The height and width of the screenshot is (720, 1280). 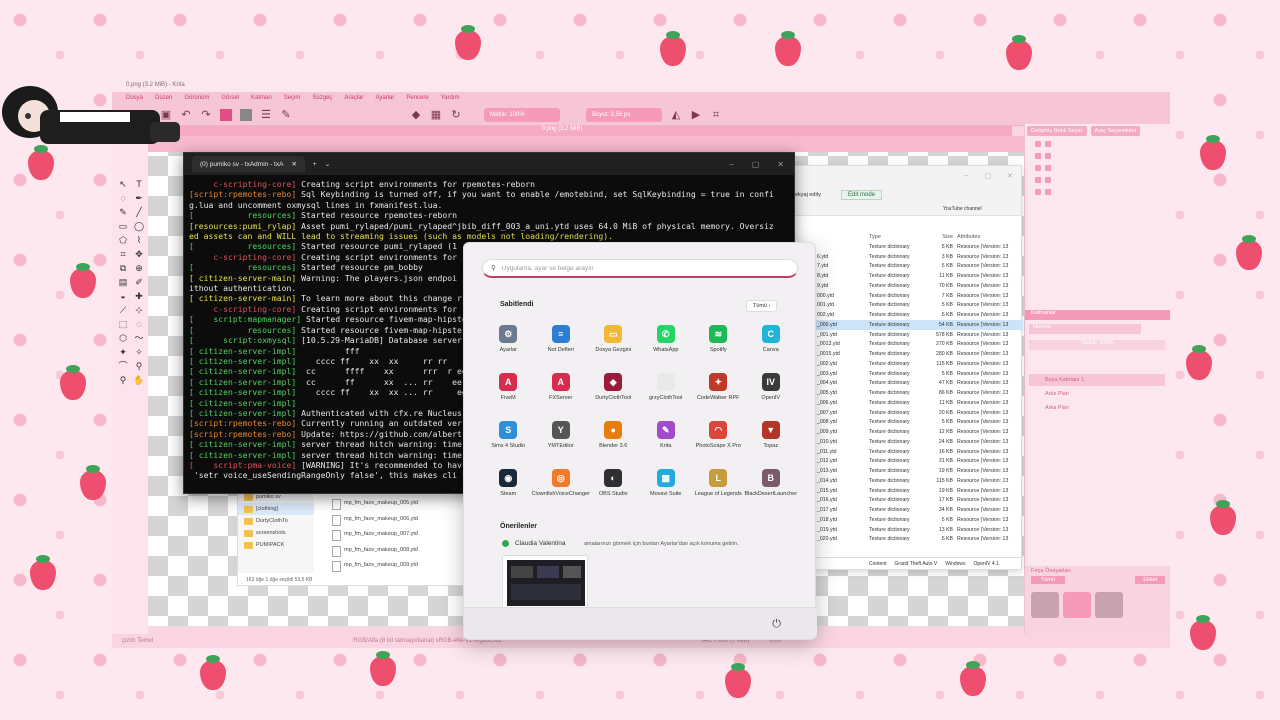 What do you see at coordinates (862, 195) in the screenshot?
I see `edit-mode-button: Edit mode` at bounding box center [862, 195].